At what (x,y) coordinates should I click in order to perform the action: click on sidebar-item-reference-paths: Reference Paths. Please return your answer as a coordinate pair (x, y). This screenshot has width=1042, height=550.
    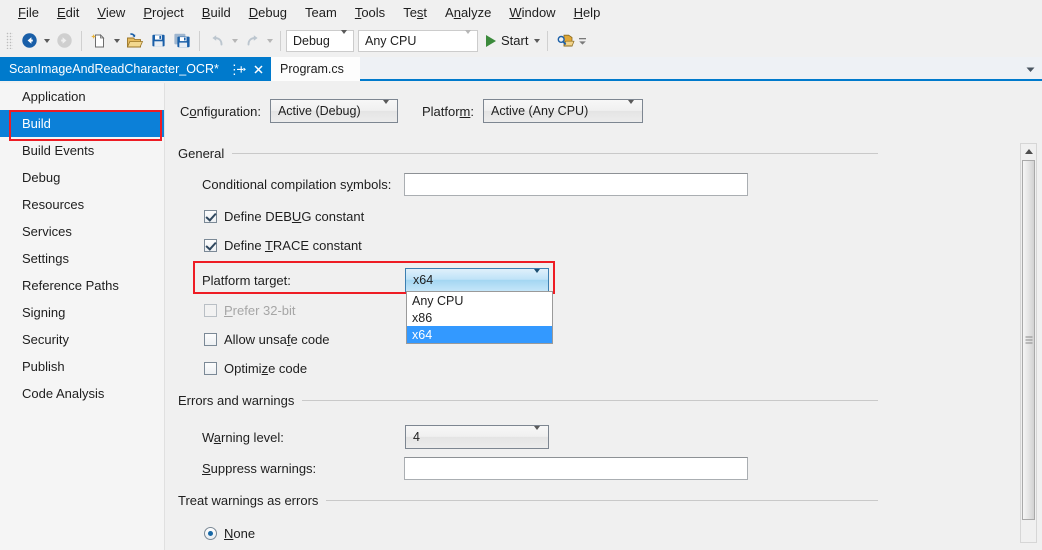
    Looking at the image, I should click on (82, 285).